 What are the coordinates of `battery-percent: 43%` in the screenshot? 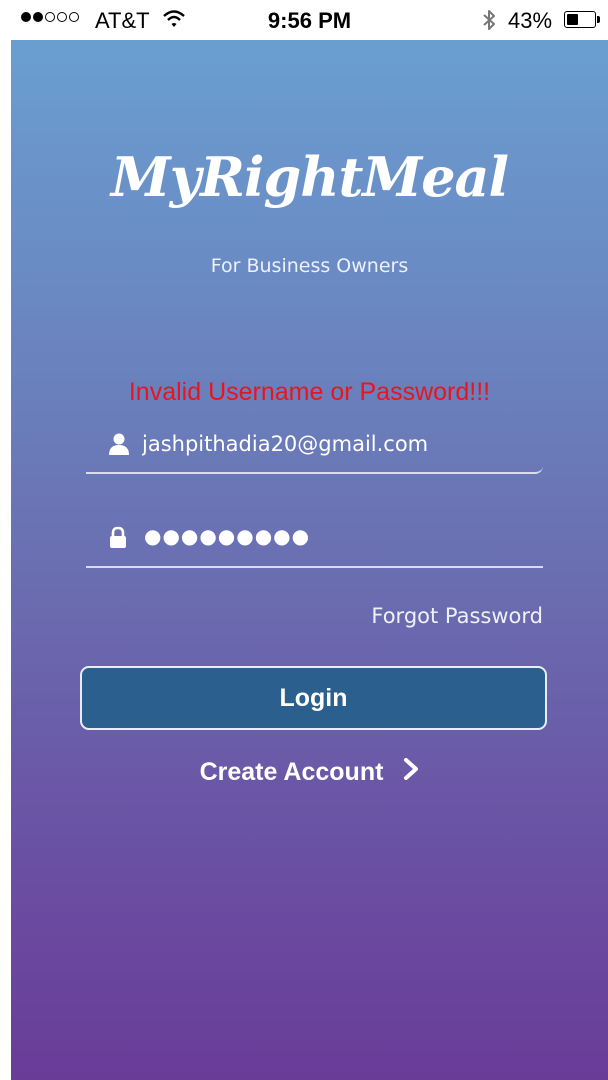 It's located at (530, 20).